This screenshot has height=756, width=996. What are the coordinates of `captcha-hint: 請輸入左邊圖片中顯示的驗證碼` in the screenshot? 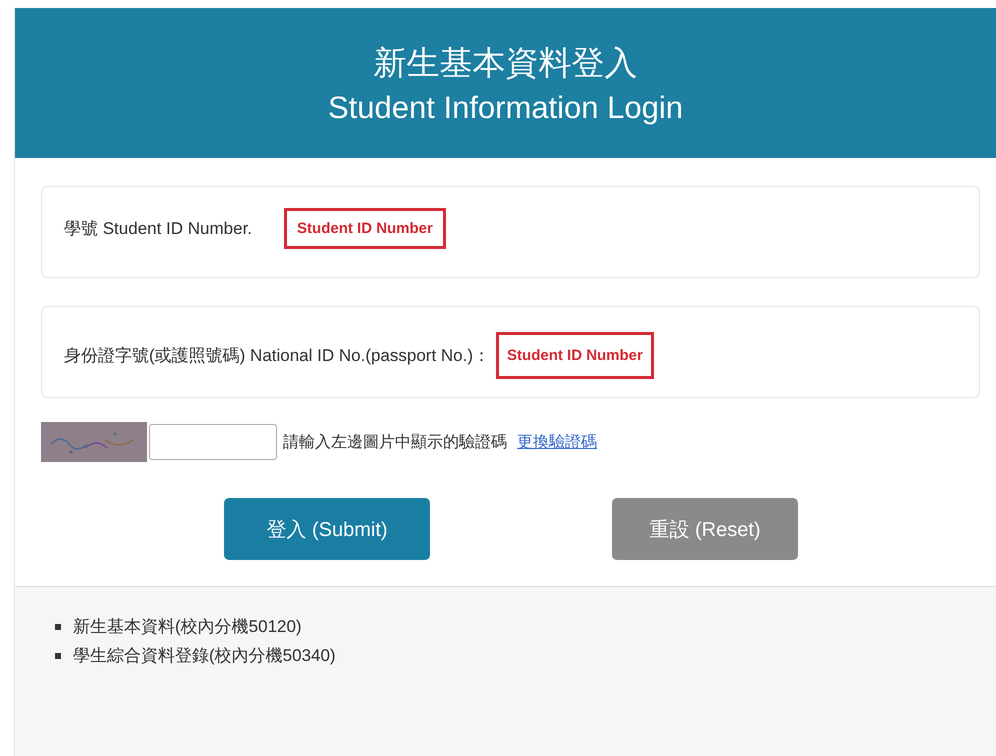 It's located at (395, 442).